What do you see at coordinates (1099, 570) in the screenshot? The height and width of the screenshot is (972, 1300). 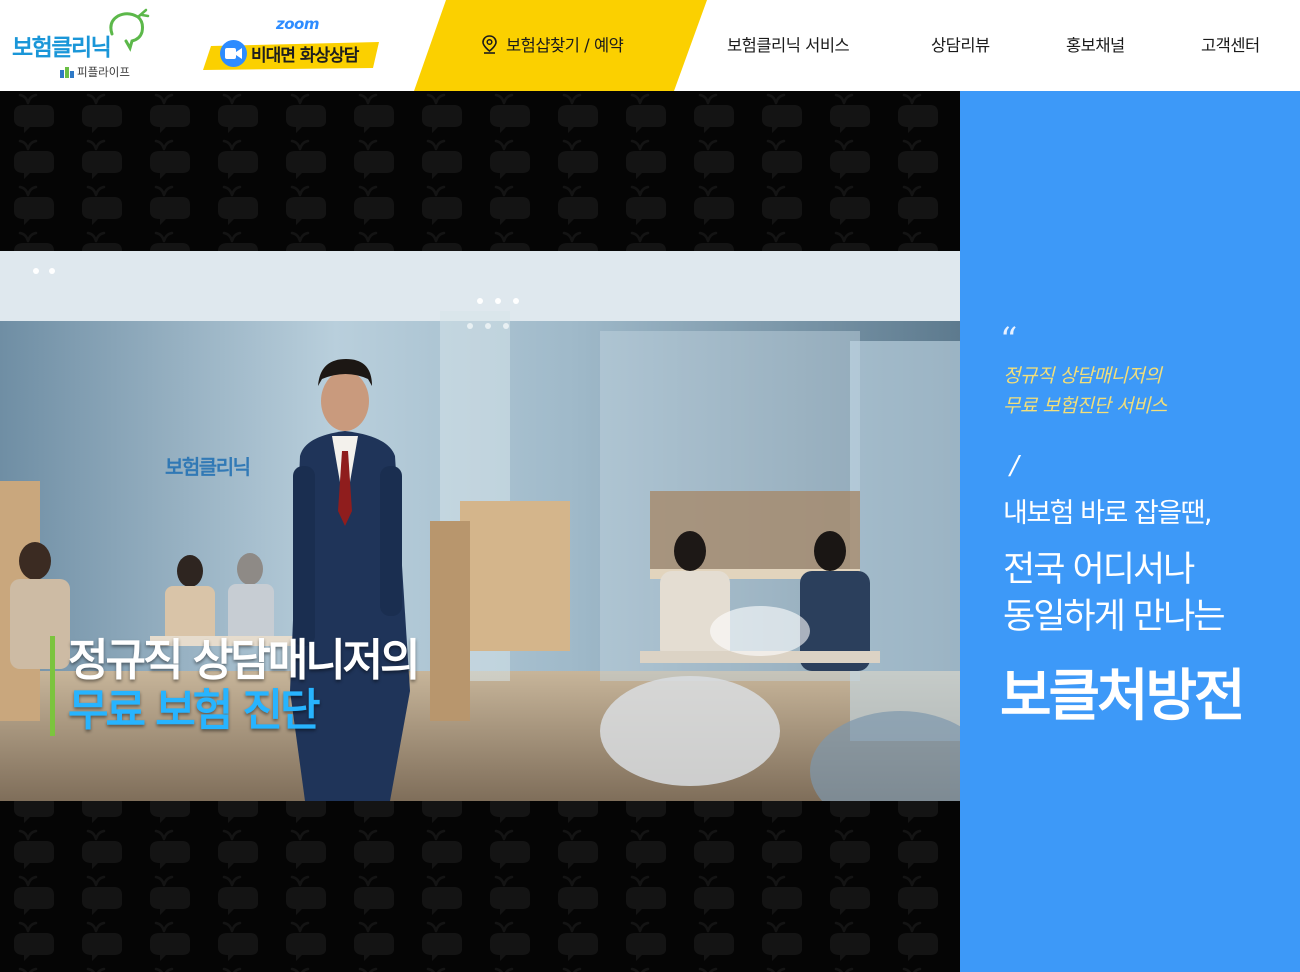 I see `side-headline-2: 전국 어디서나` at bounding box center [1099, 570].